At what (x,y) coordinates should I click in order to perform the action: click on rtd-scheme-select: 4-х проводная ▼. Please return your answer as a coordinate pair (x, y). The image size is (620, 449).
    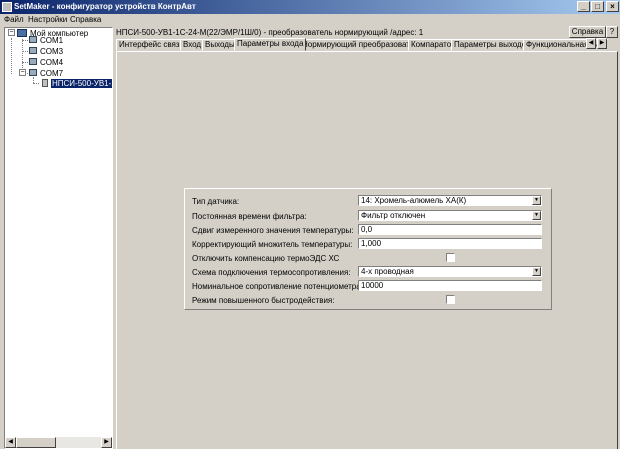
    Looking at the image, I should click on (450, 271).